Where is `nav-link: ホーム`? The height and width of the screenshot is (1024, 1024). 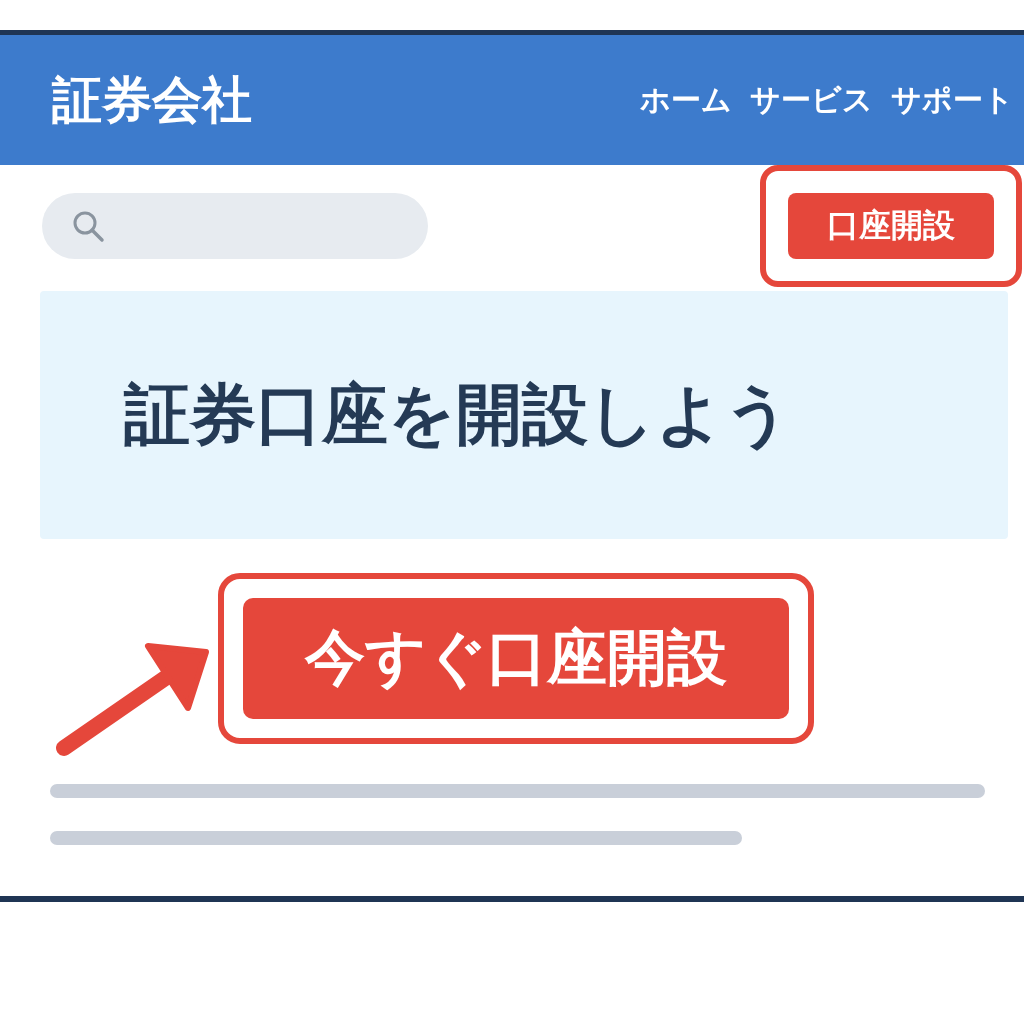
nav-link: ホーム is located at coordinates (686, 100).